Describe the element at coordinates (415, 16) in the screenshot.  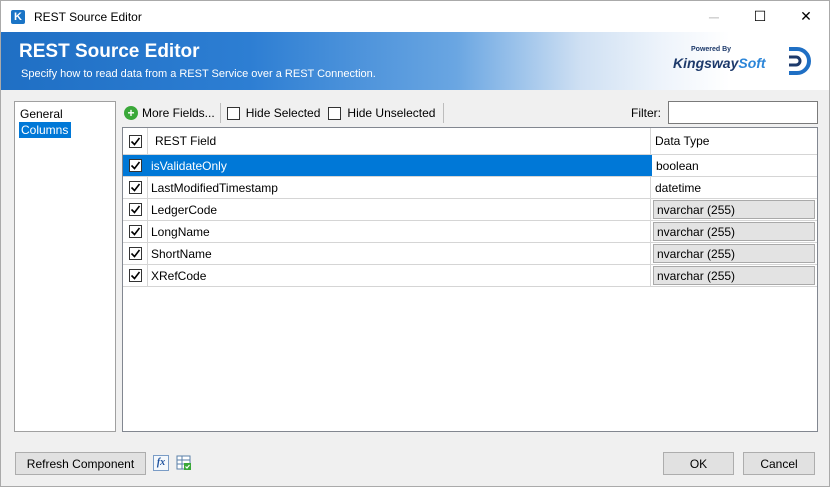
I see `title-bar: K REST Source Editor ─ ☐ ✕` at that location.